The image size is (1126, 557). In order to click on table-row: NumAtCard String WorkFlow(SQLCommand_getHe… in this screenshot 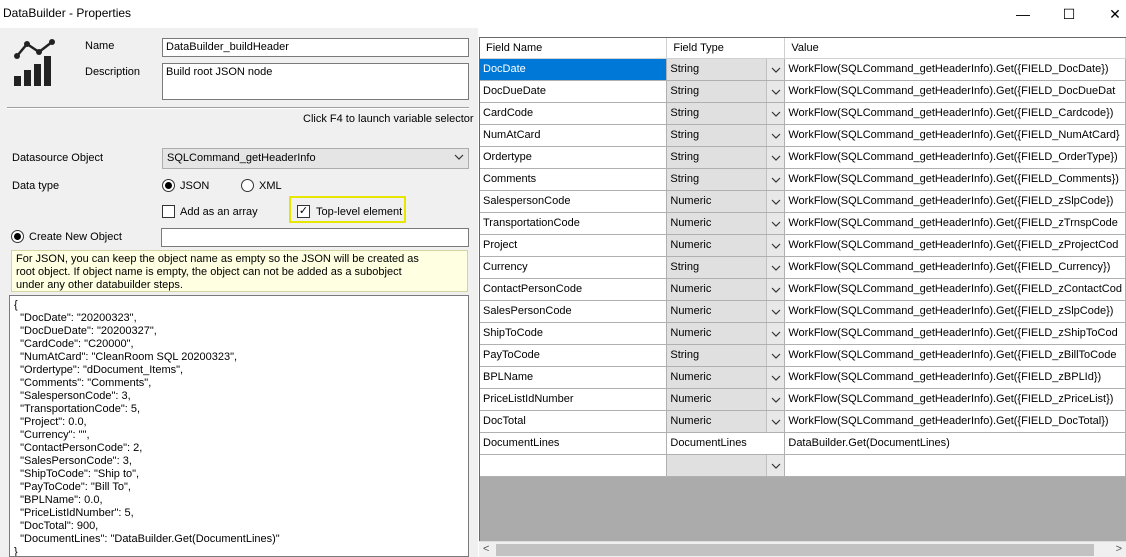, I will do `click(803, 135)`.